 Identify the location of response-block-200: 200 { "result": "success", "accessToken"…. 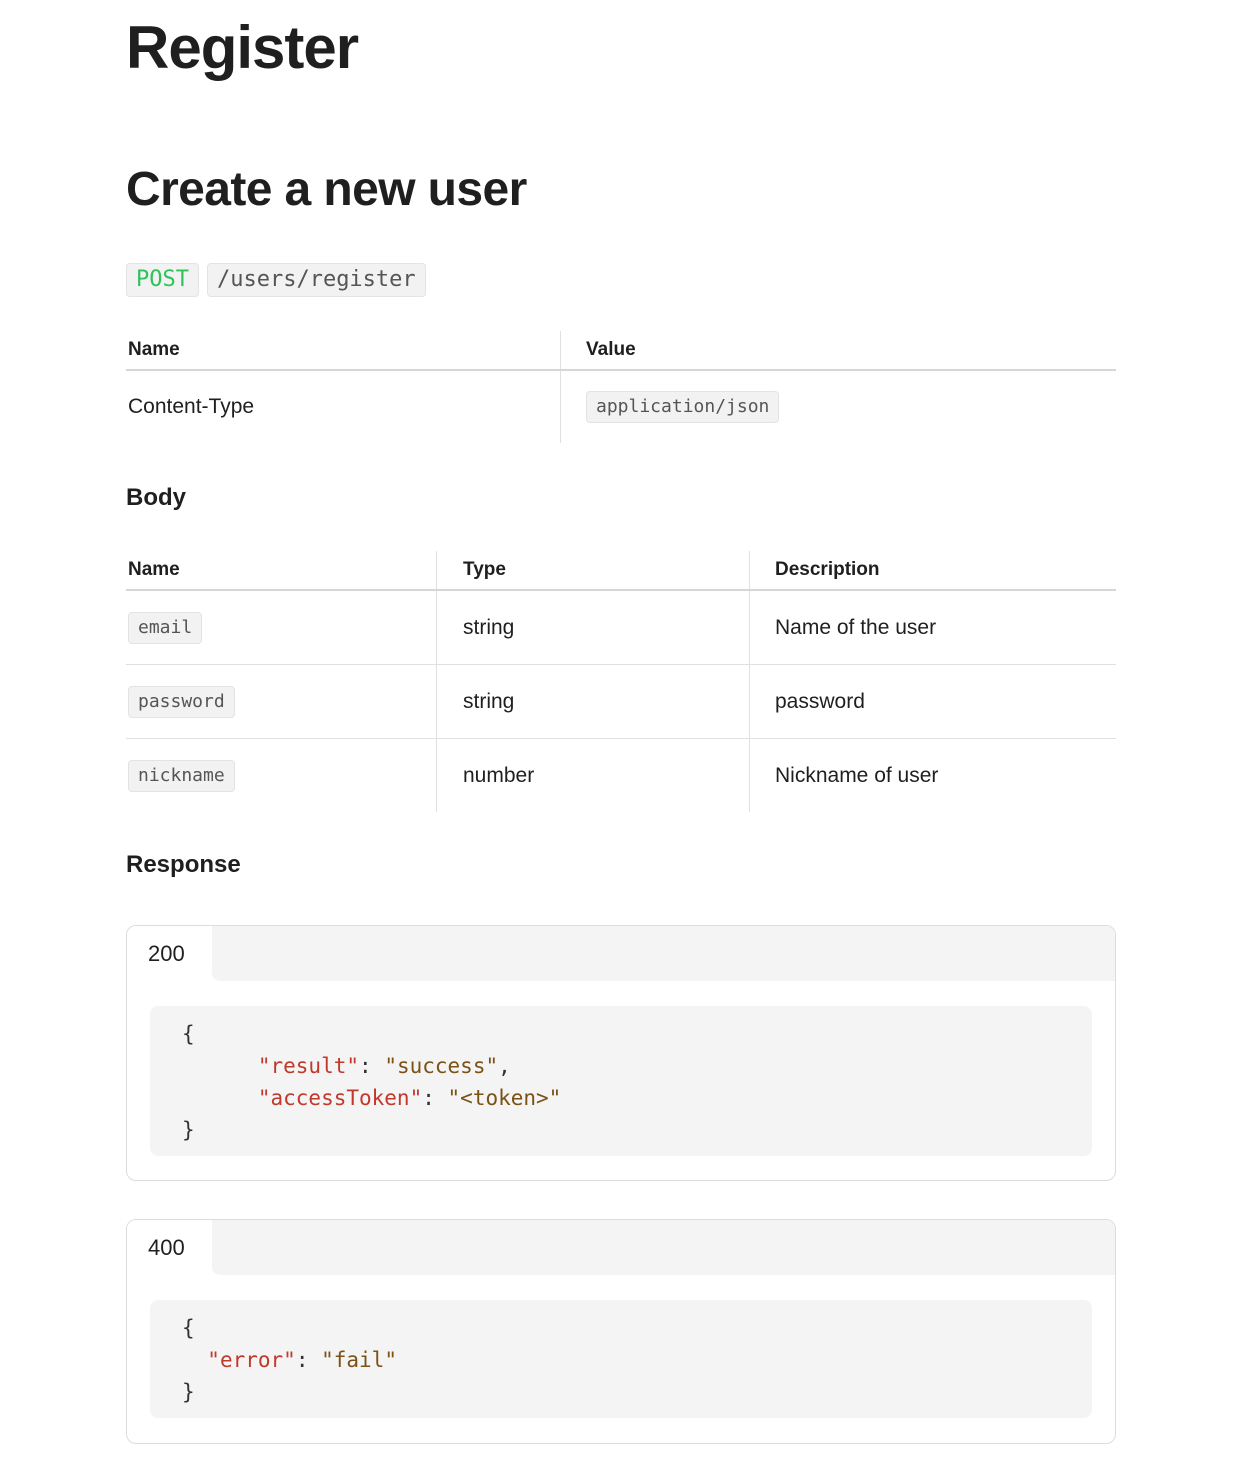
(621, 1053).